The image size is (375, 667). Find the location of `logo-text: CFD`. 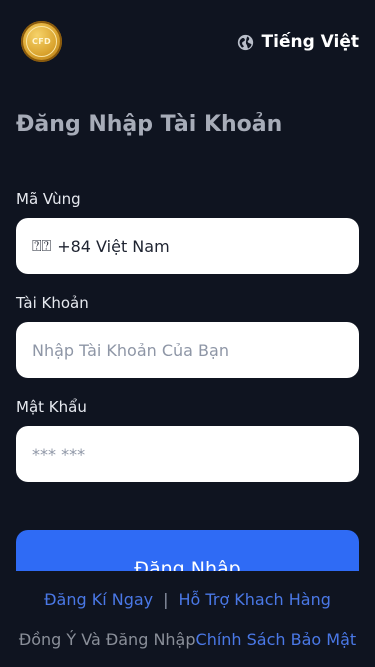

logo-text: CFD is located at coordinates (41, 41).